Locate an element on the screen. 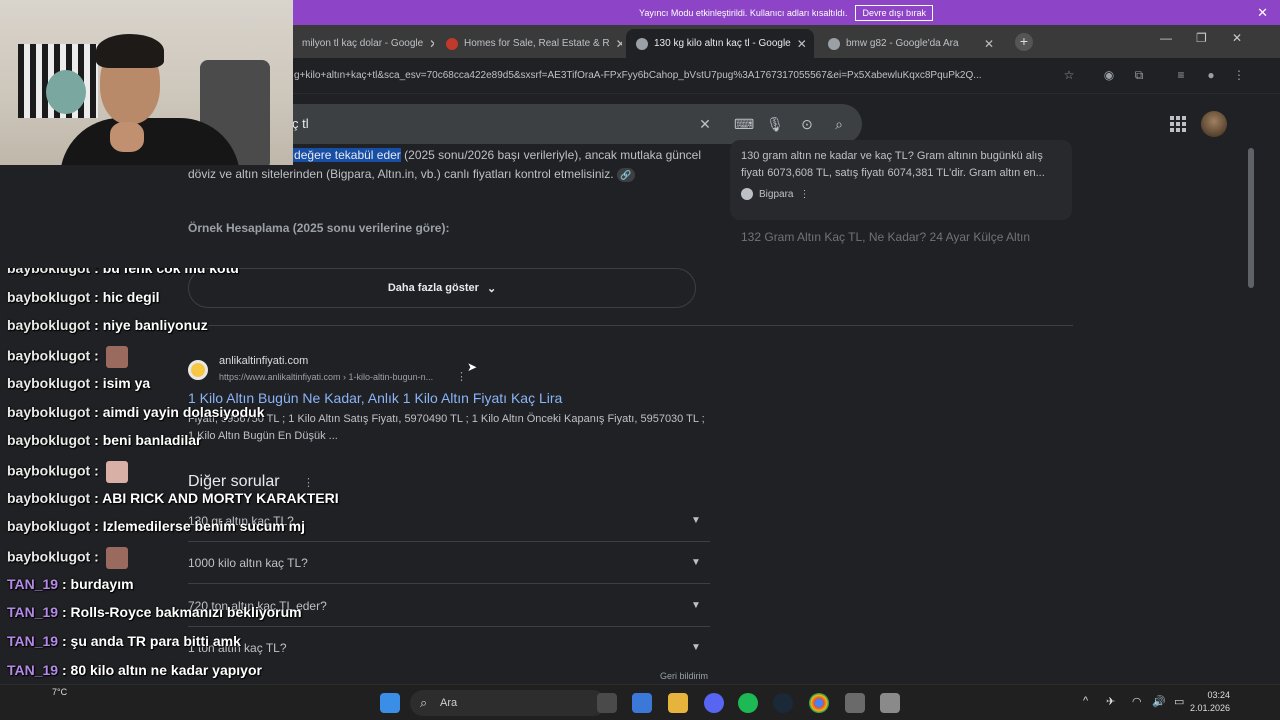 Image resolution: width=1280 pixels, height=720 pixels. media-icon: ≡ is located at coordinates (1181, 75).